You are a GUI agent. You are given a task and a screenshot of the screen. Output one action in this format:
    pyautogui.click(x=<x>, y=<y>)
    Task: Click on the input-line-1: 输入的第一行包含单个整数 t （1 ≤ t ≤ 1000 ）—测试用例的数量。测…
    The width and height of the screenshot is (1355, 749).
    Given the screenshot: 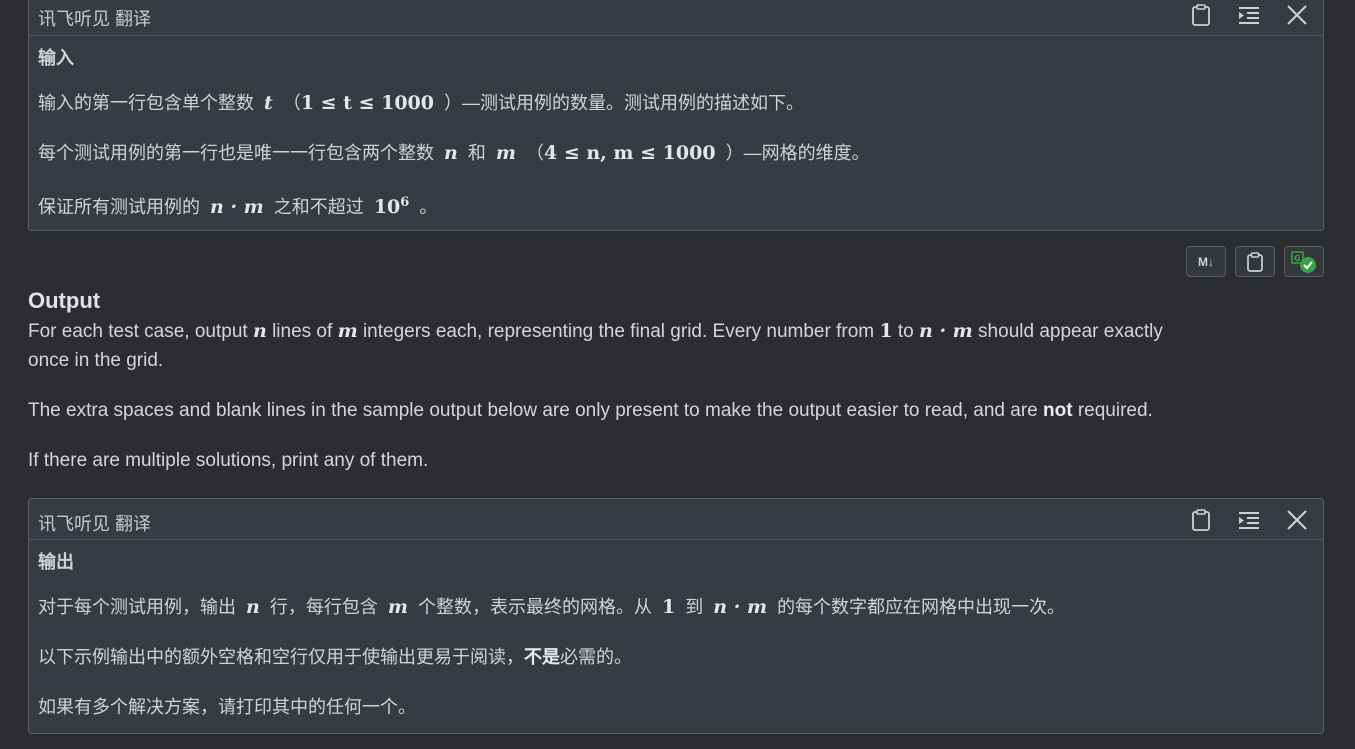 What is the action you would take?
    pyautogui.click(x=676, y=103)
    